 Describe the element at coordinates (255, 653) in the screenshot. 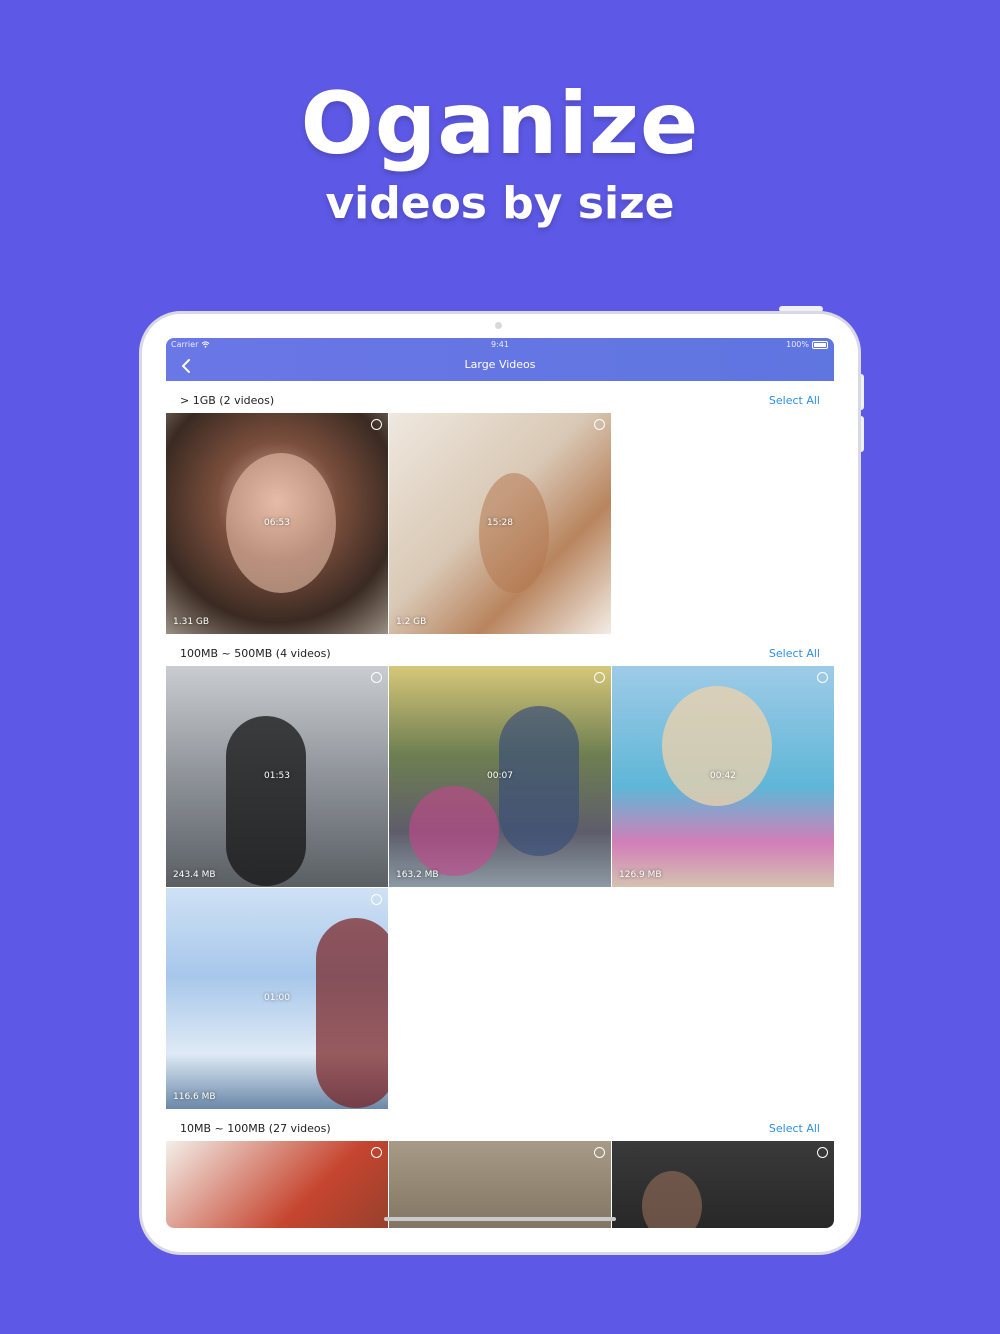

I see `section-title: 100MB ~ 500MB (4 videos)` at that location.